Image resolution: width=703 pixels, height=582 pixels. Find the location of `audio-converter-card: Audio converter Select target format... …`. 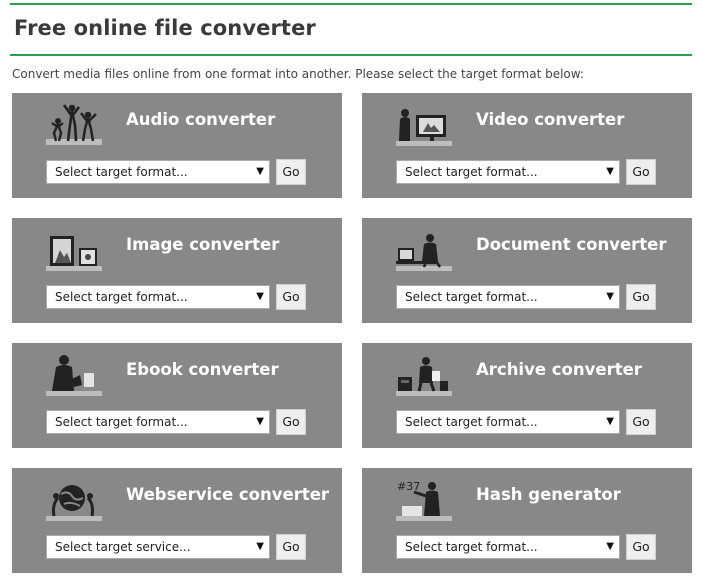

audio-converter-card: Audio converter Select target format... … is located at coordinates (177, 145).